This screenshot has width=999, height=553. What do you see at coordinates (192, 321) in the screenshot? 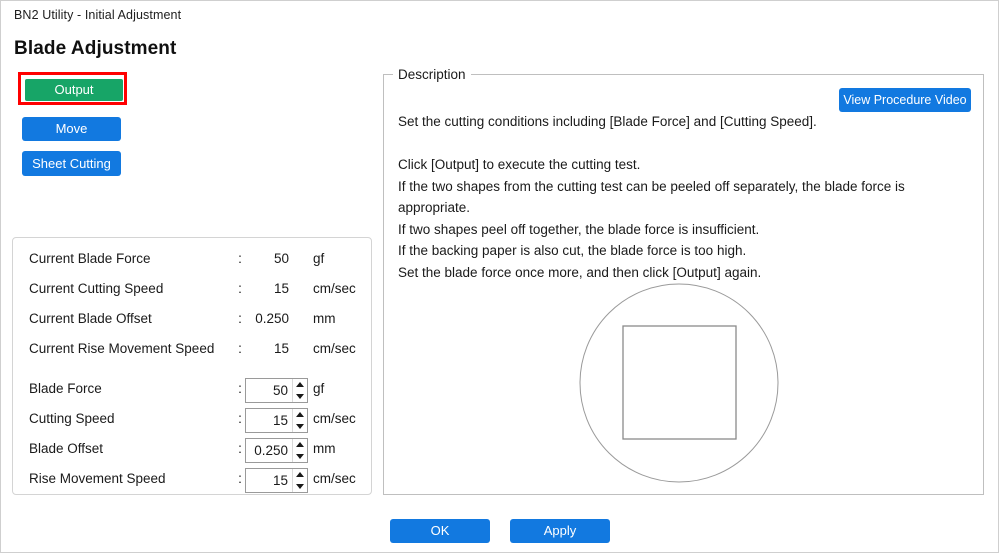
I see `table-row: Current Blade Offset : 0.250 mm` at bounding box center [192, 321].